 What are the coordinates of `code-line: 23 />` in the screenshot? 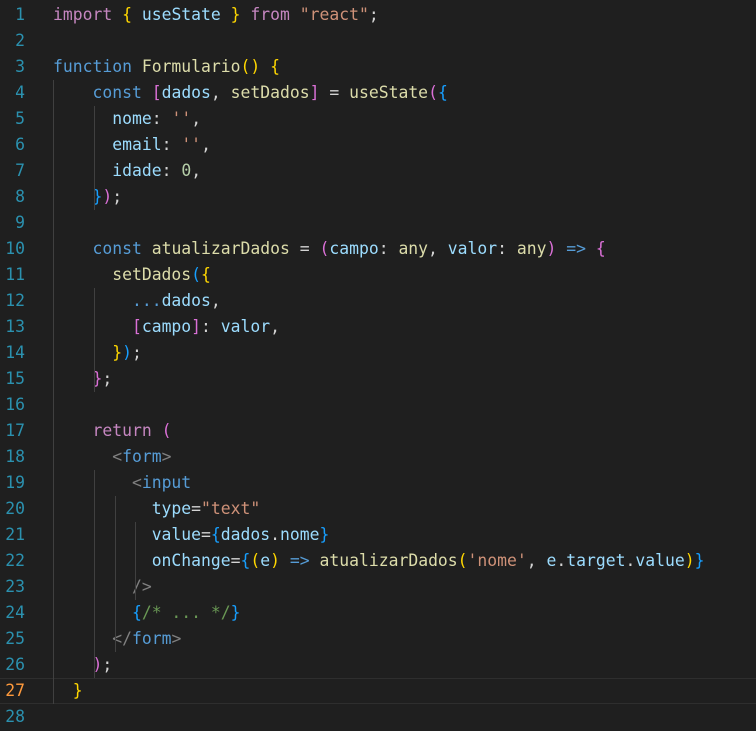 It's located at (378, 587).